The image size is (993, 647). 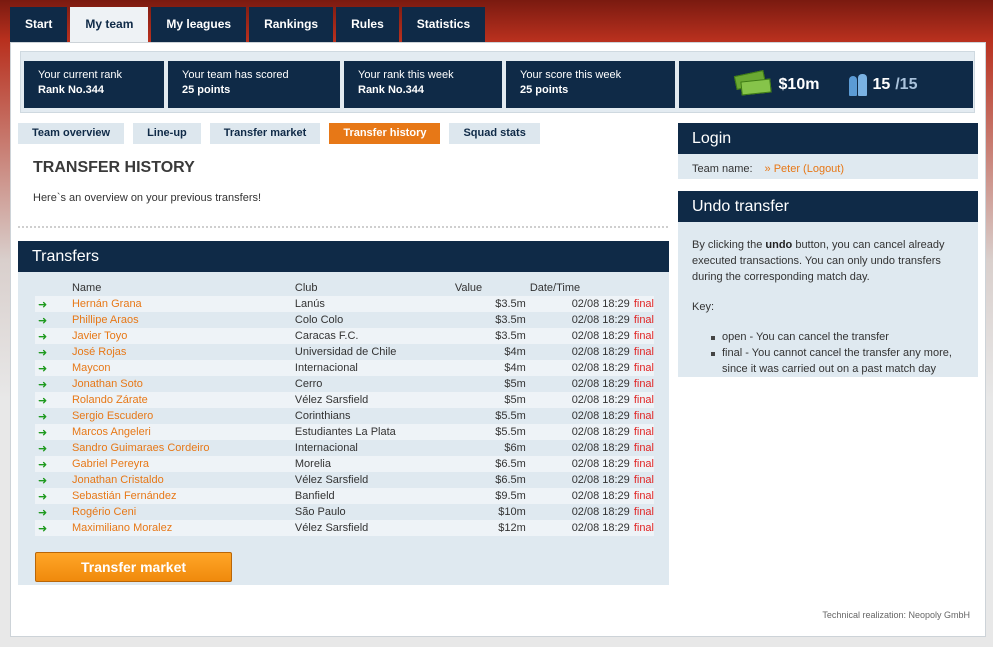 I want to click on club-name: Colo Colo, so click(x=374, y=320).